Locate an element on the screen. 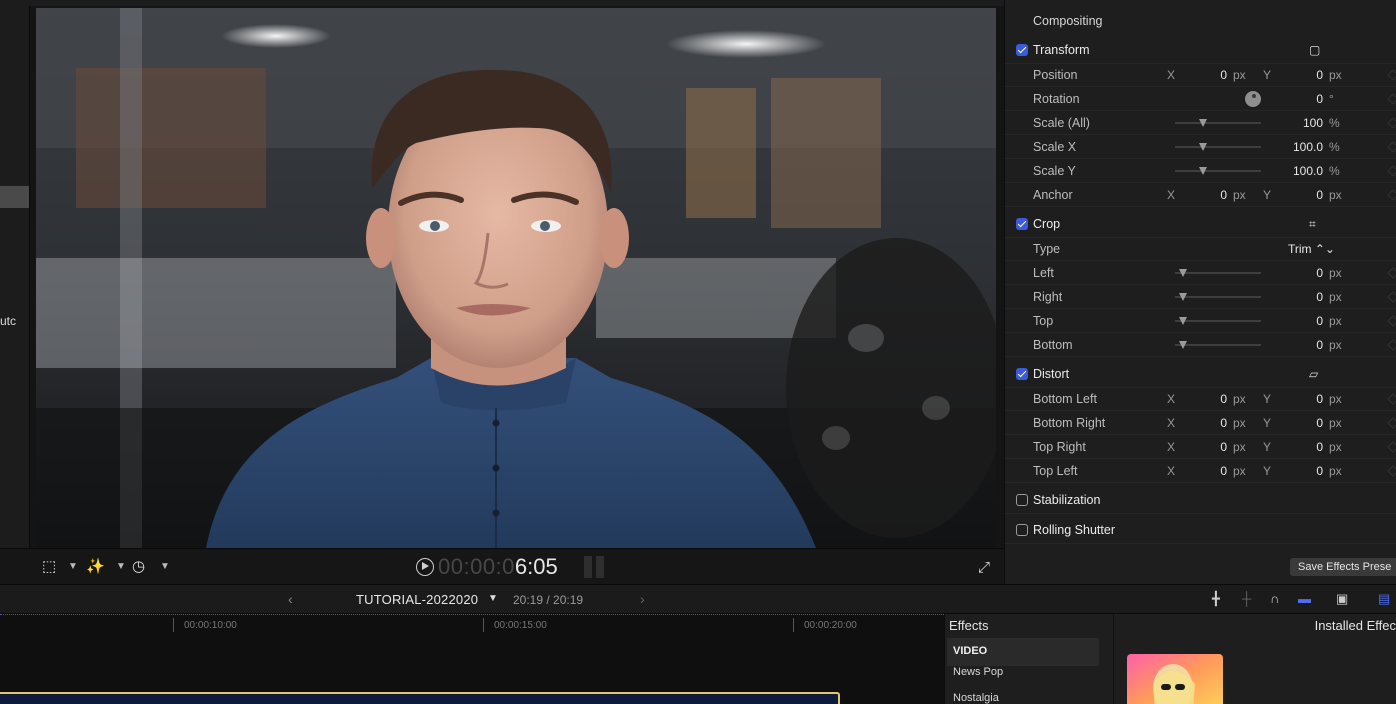 The height and width of the screenshot is (704, 1396). bottom-right-y-value: 0 is located at coordinates (1301, 423).